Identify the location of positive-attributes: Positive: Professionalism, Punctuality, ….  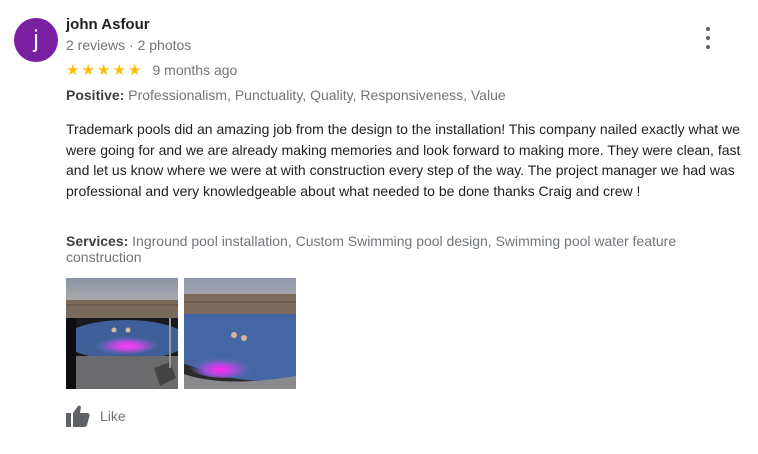
(286, 95).